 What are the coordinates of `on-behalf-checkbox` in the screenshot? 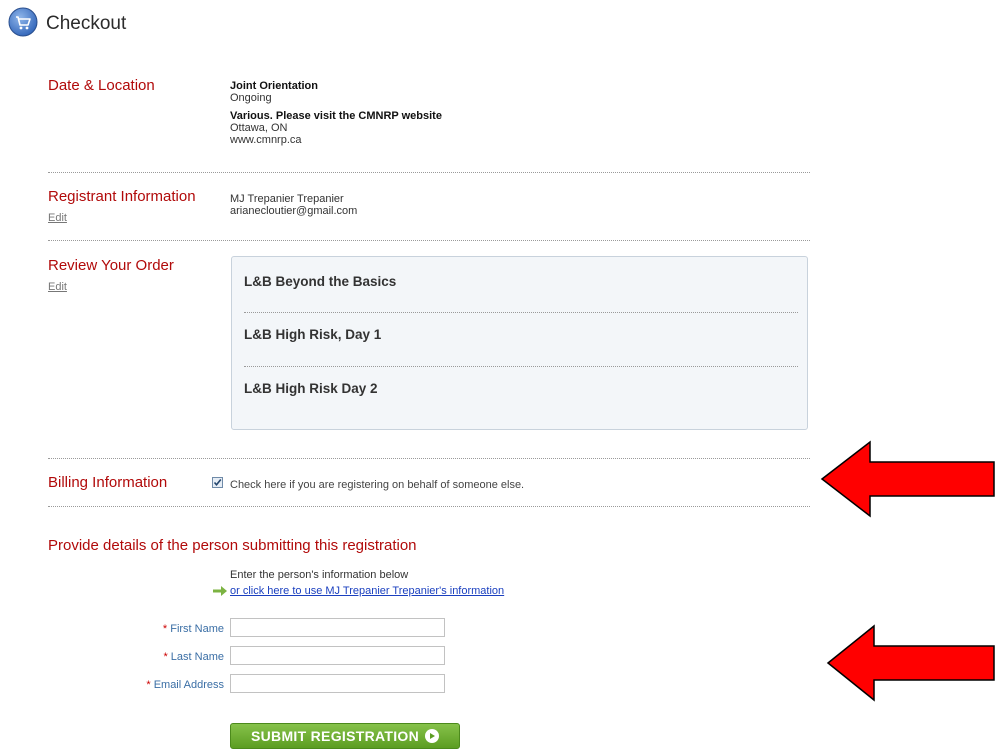 It's located at (217, 482).